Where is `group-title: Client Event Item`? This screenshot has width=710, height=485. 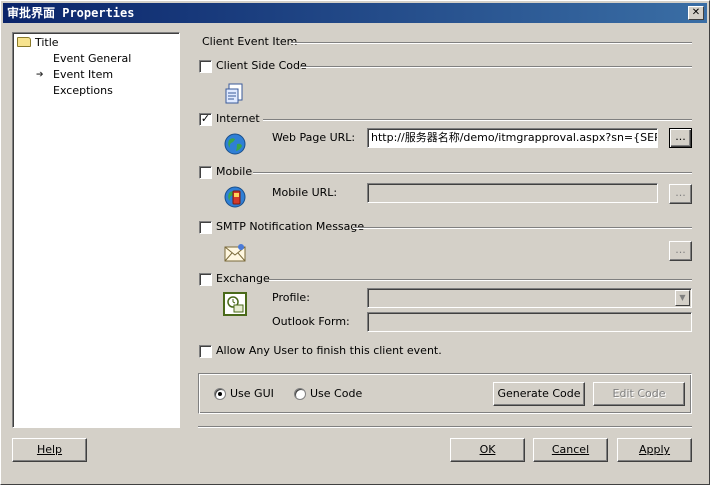
group-title: Client Event Item is located at coordinates (250, 41).